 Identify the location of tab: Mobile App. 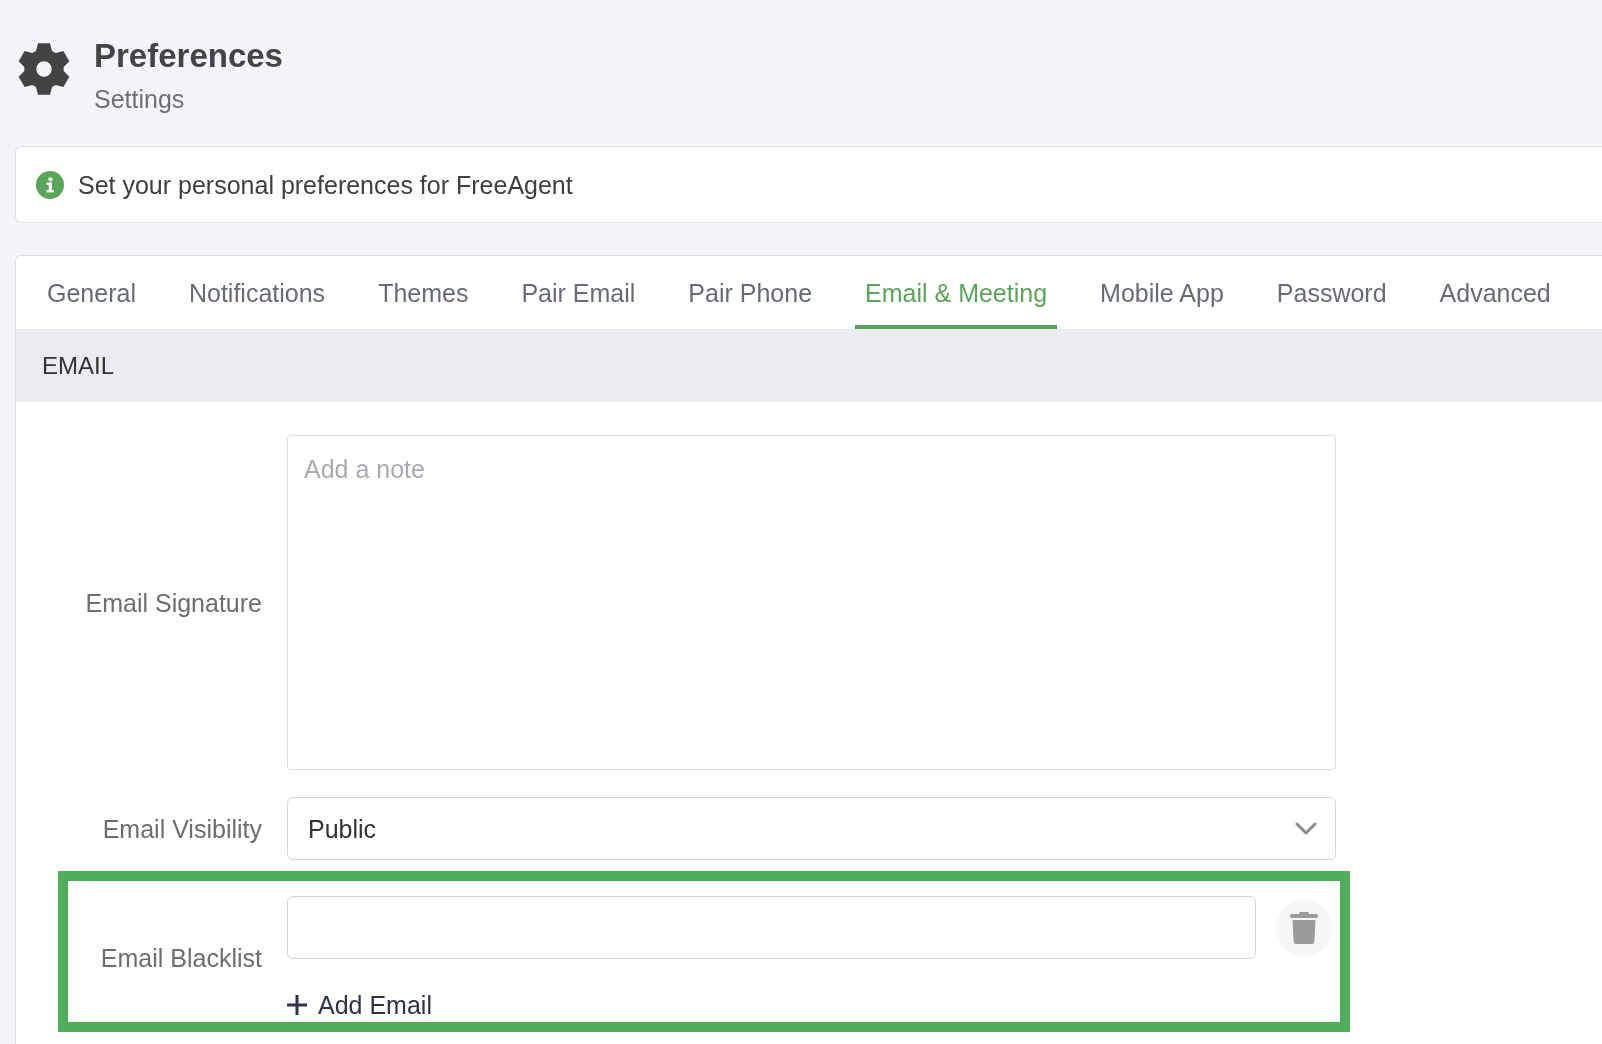
(1162, 292).